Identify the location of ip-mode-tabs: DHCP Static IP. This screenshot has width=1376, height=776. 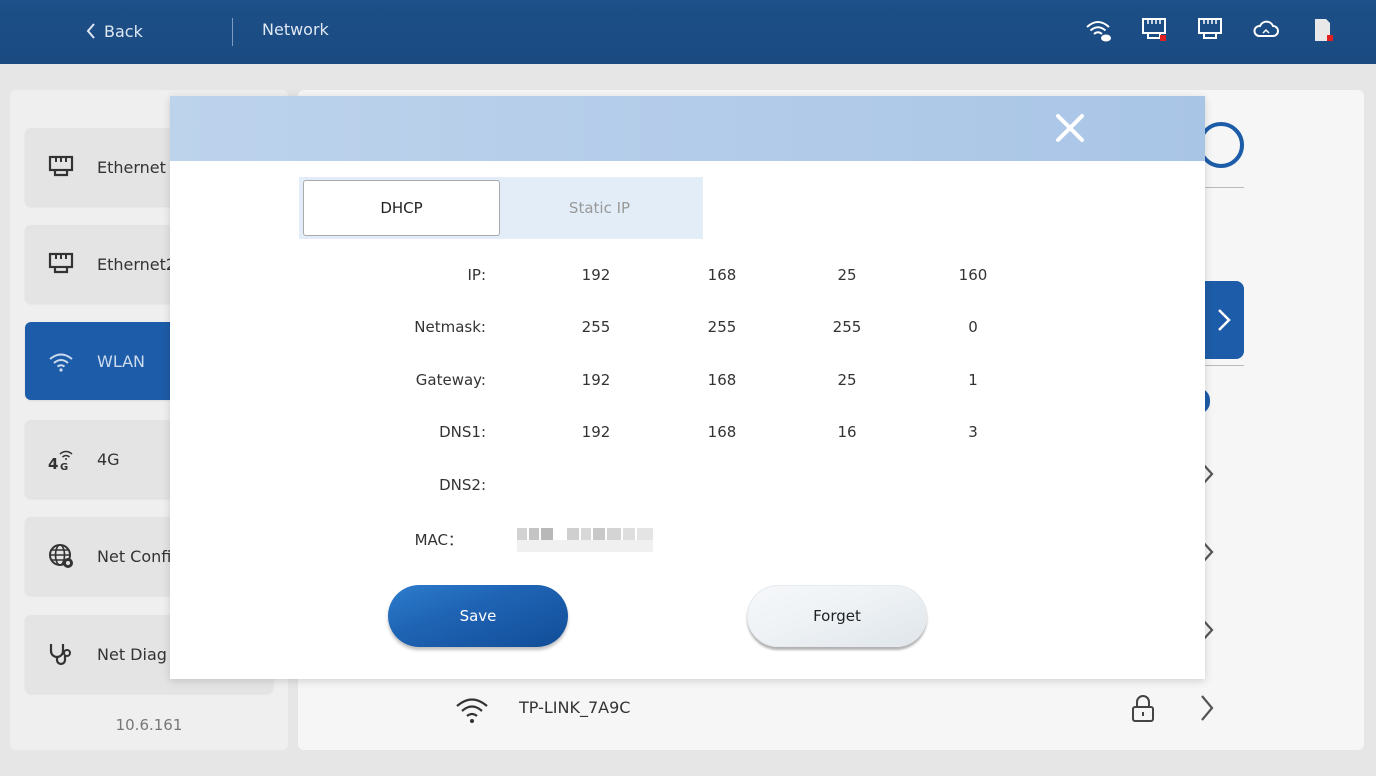
(501, 208).